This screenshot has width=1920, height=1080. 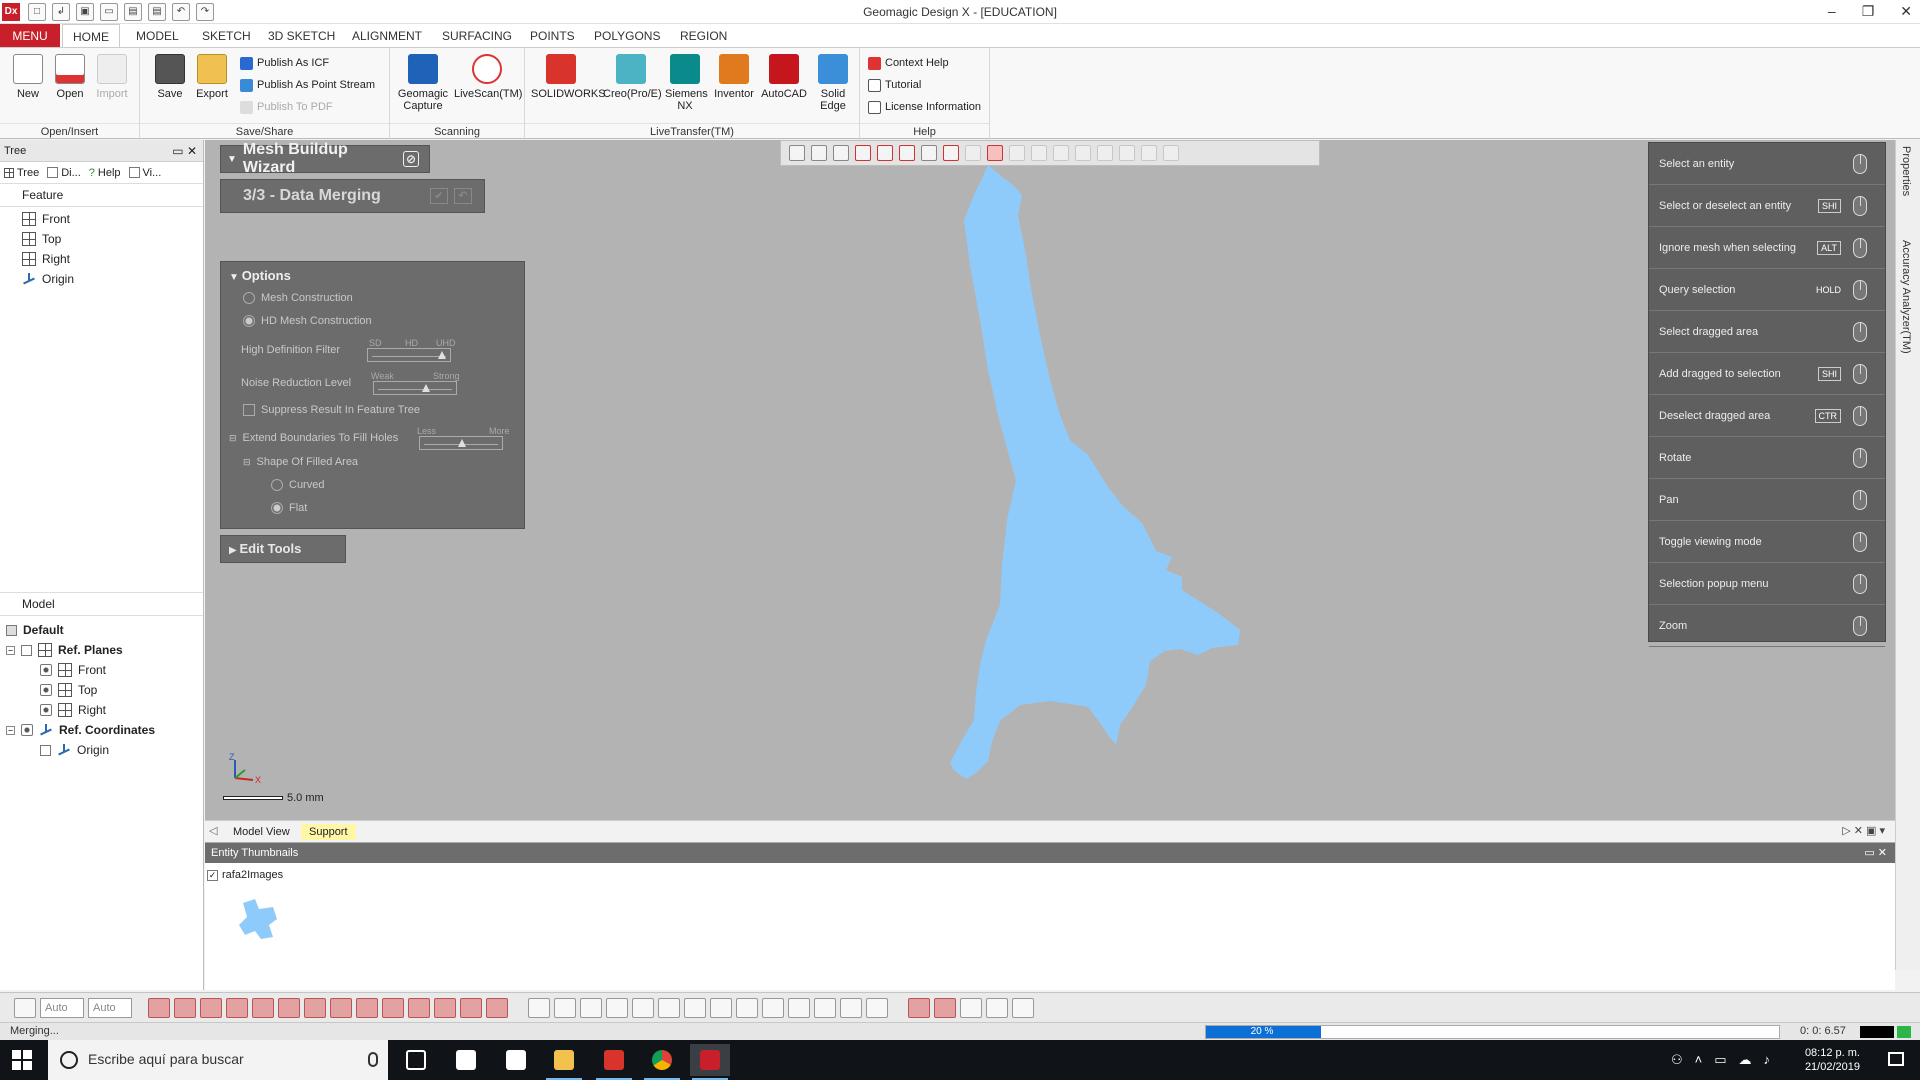 What do you see at coordinates (686, 83) in the screenshot?
I see `siemens-nx-button: Siemens NX` at bounding box center [686, 83].